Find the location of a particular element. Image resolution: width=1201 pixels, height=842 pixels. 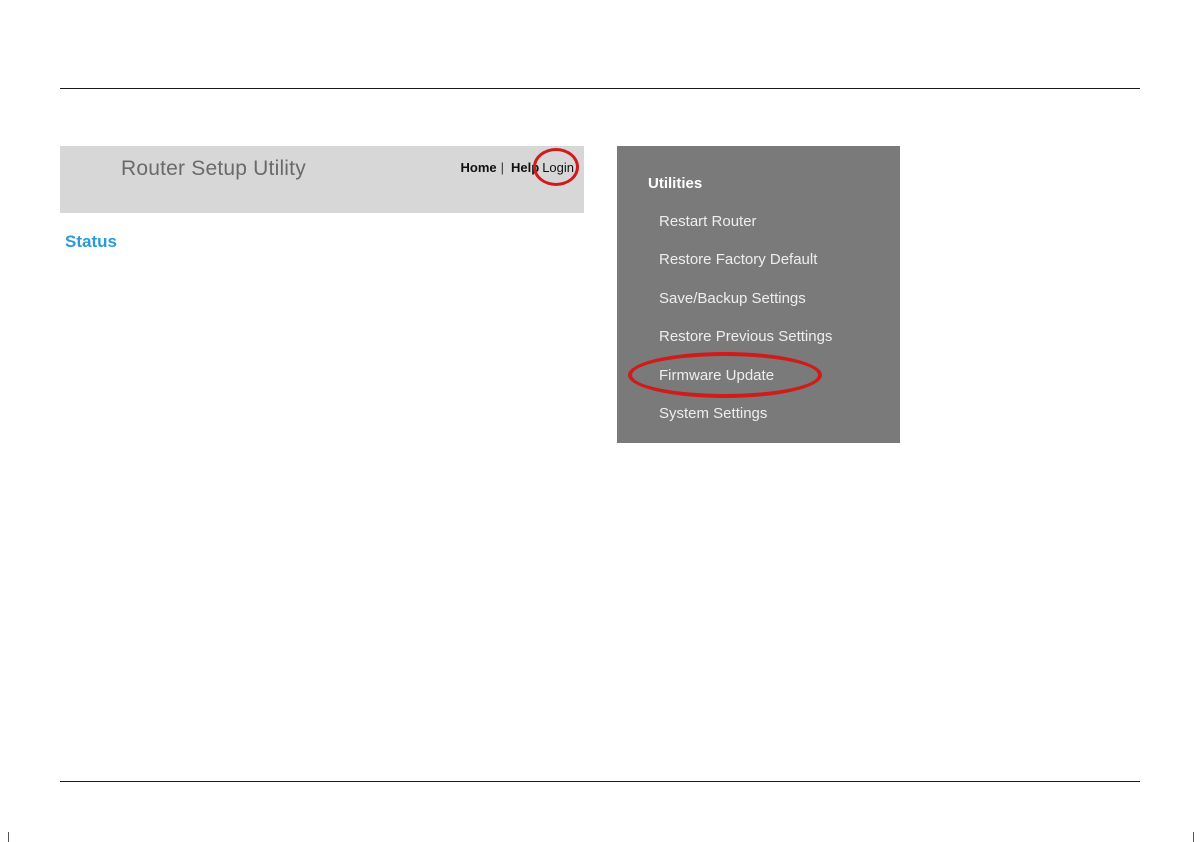

menu-item-restore-factory-default: Restore Factory Default is located at coordinates (738, 259).